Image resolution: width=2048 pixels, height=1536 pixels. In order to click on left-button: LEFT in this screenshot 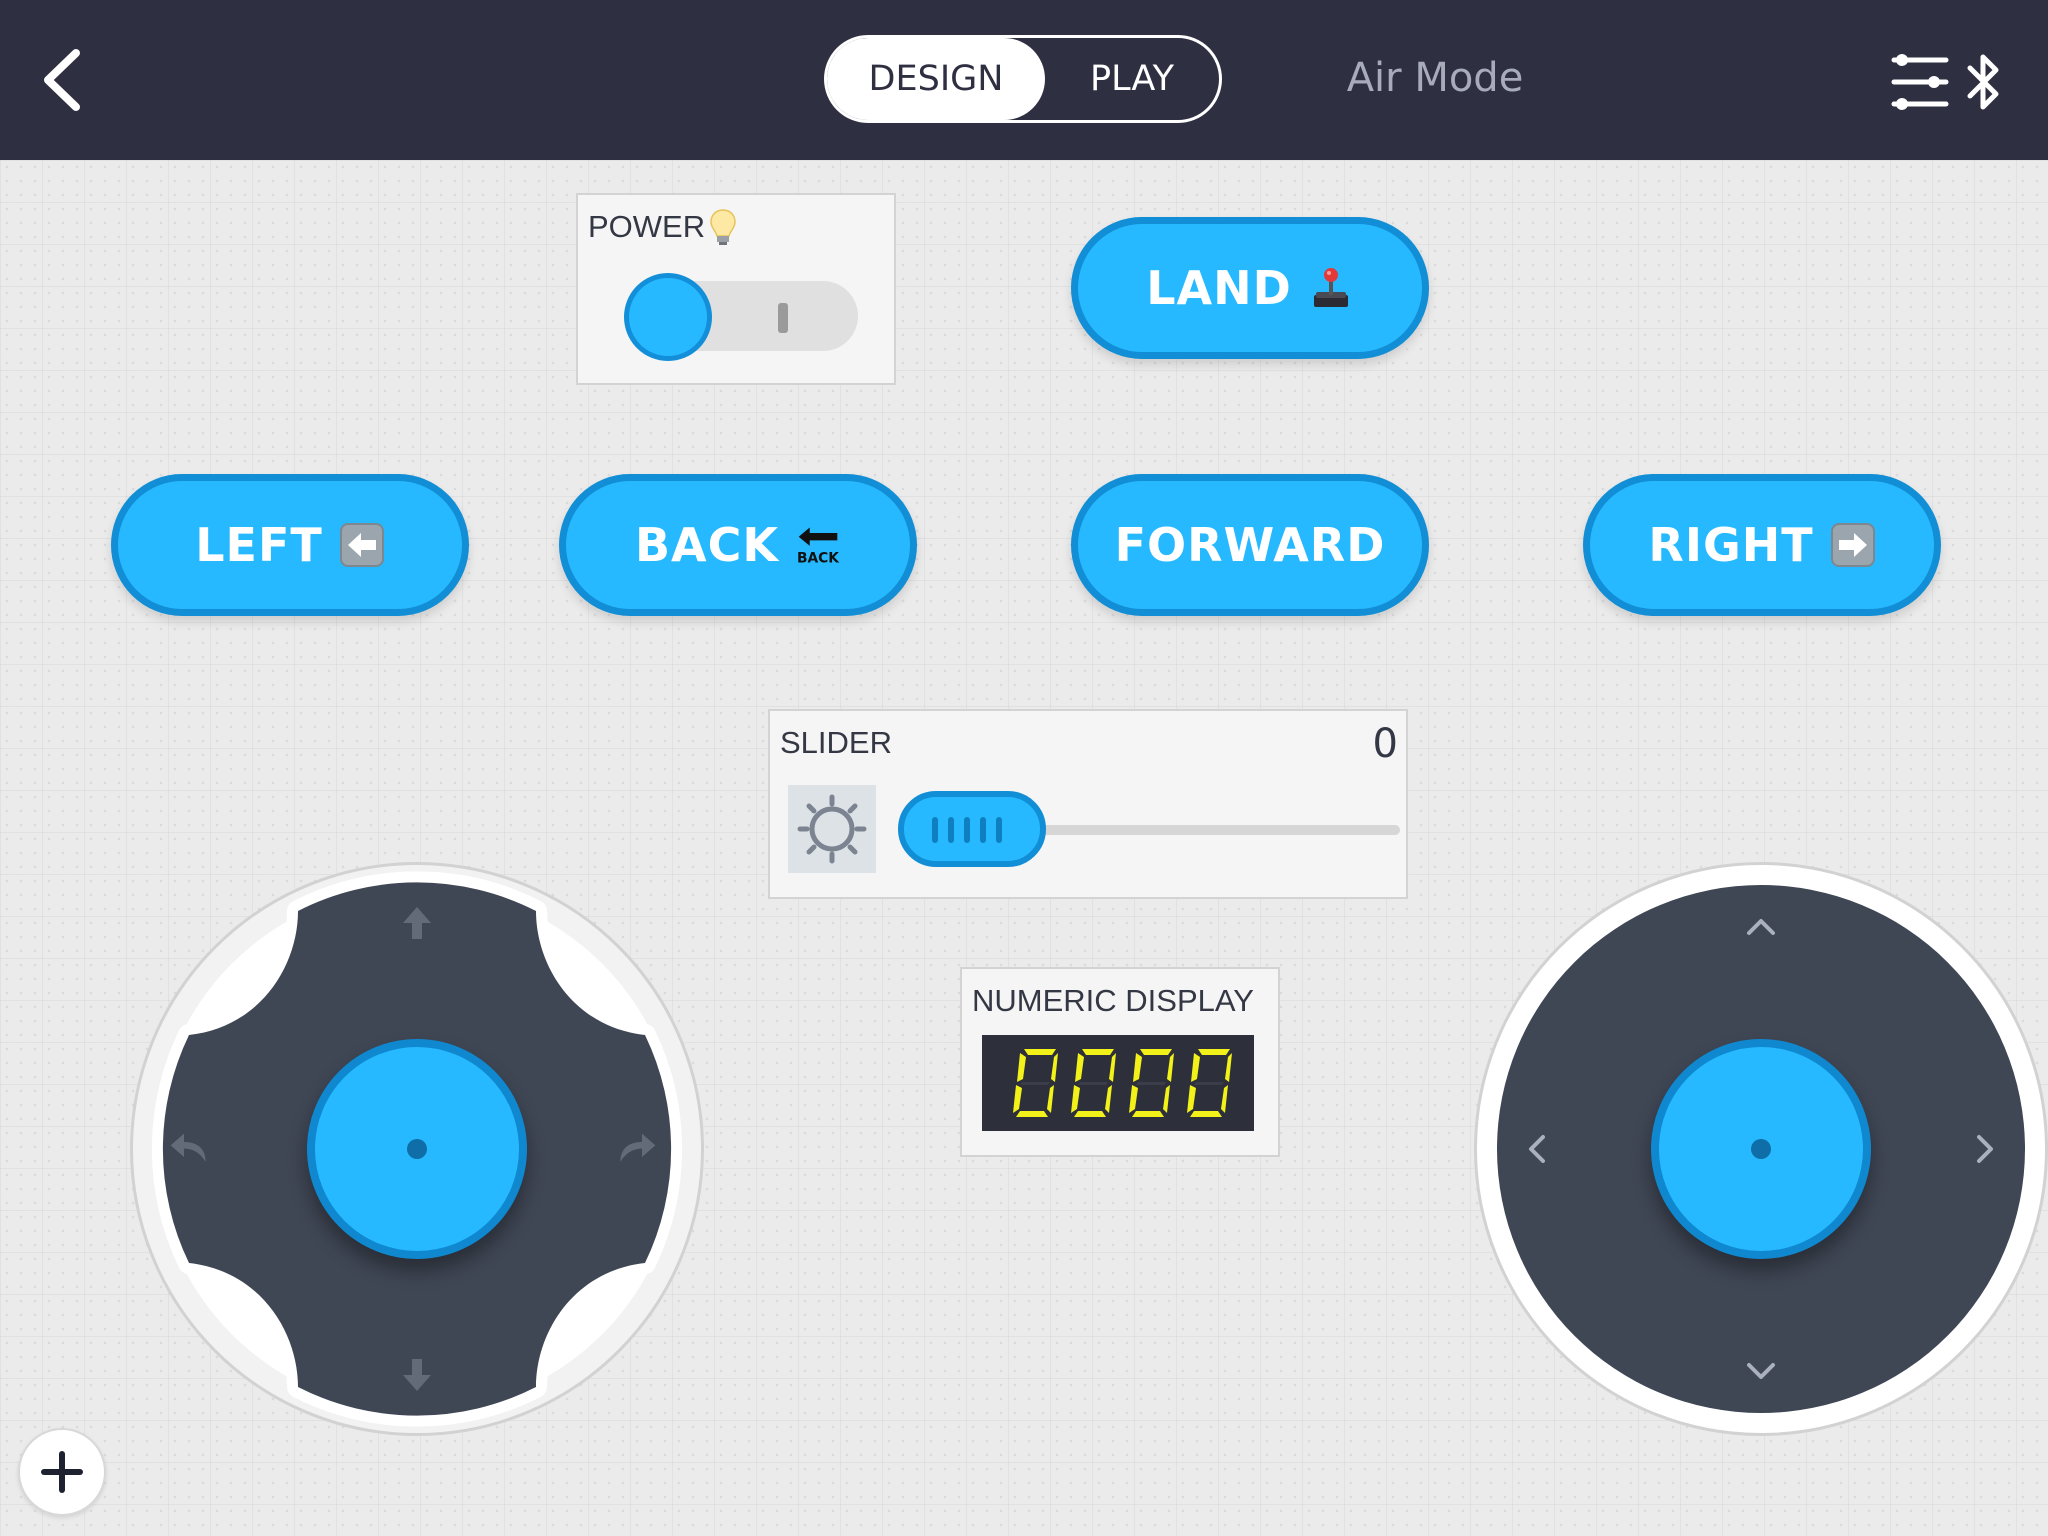, I will do `click(290, 545)`.